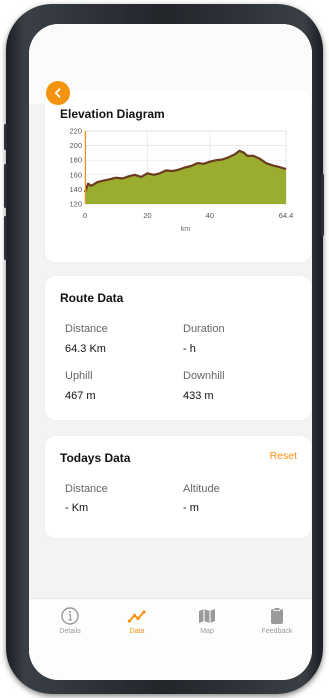 The width and height of the screenshot is (329, 698). I want to click on line-chart-icon, so click(136, 616).